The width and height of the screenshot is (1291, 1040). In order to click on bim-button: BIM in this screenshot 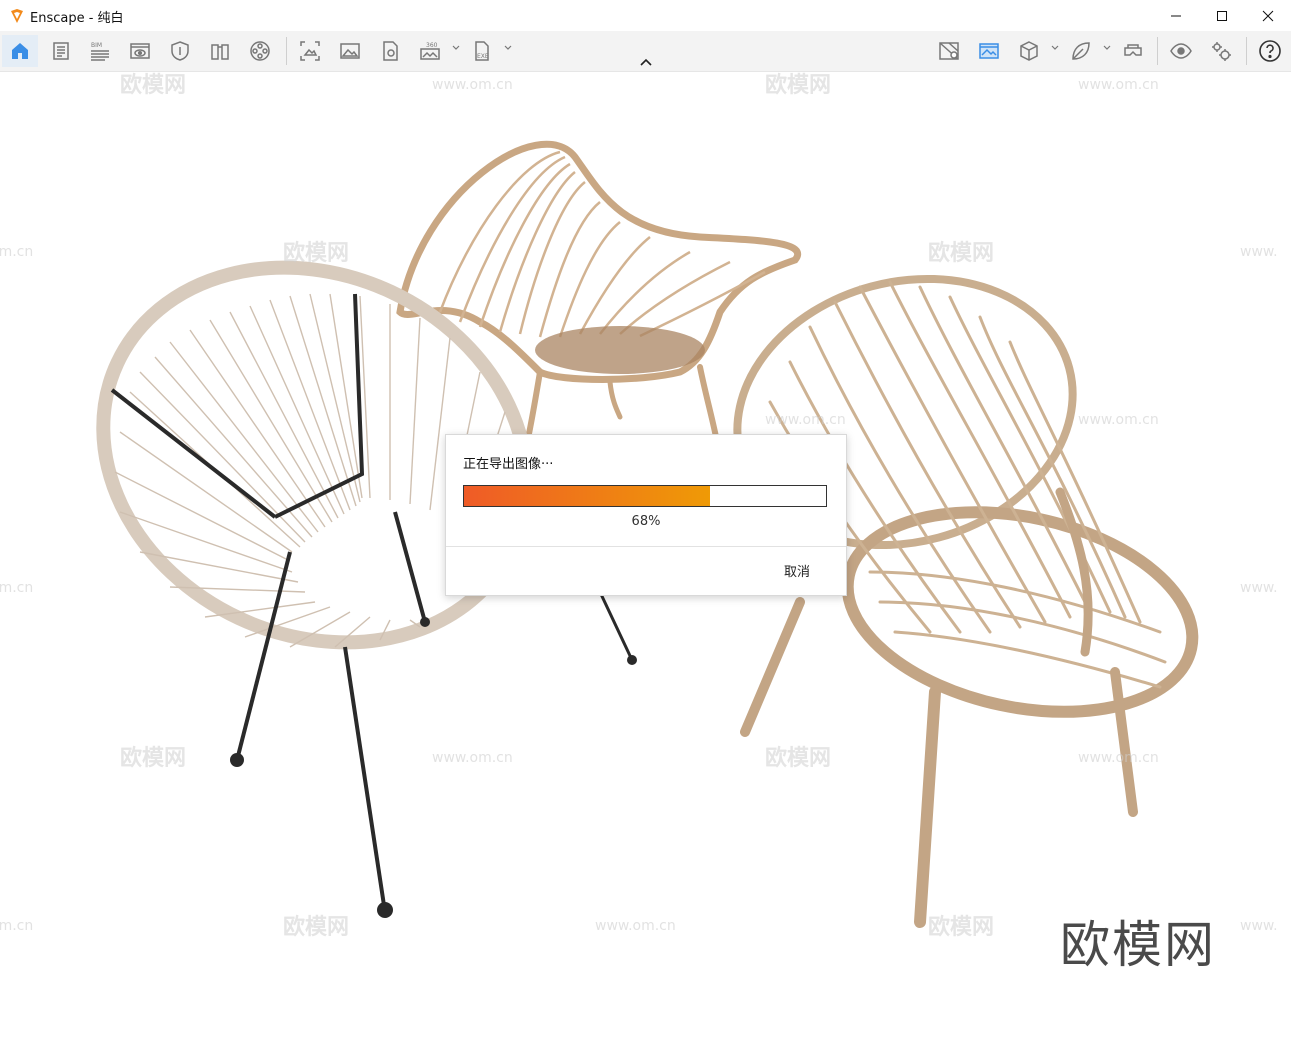, I will do `click(100, 51)`.